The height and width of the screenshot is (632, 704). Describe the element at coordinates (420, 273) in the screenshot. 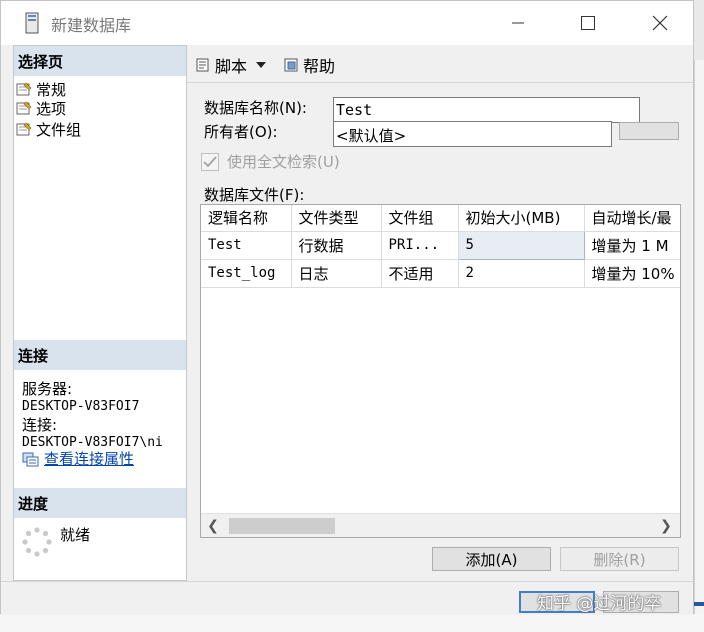

I see `table-cell: 不适用` at that location.